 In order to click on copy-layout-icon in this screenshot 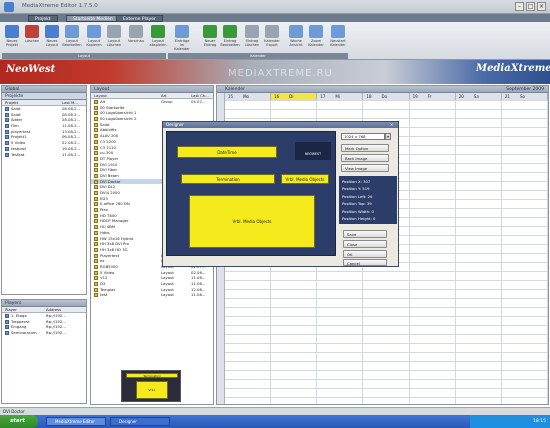, I will do `click(94, 31)`.